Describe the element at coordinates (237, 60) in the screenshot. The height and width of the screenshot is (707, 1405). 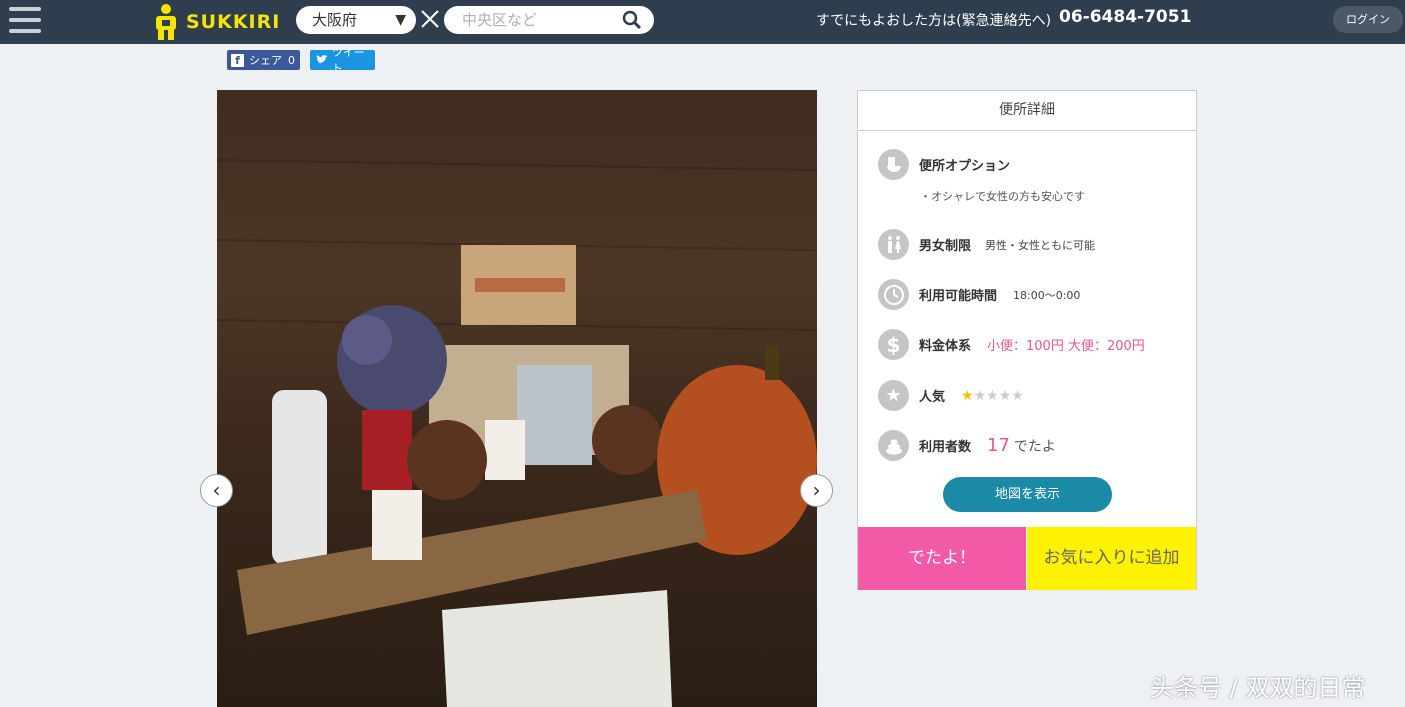
I see `facebook-icon: f` at that location.